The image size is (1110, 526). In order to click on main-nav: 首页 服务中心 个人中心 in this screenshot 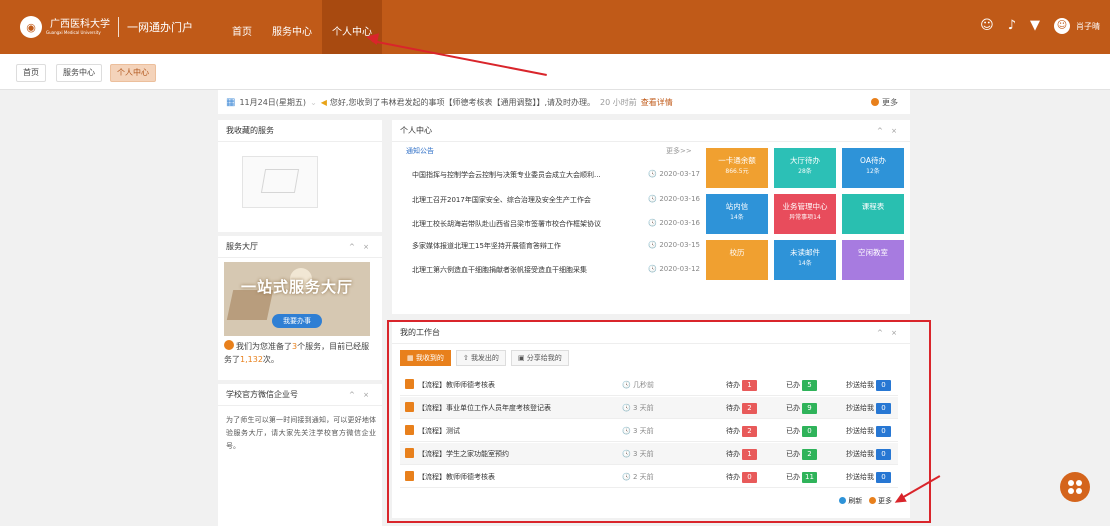, I will do `click(302, 27)`.